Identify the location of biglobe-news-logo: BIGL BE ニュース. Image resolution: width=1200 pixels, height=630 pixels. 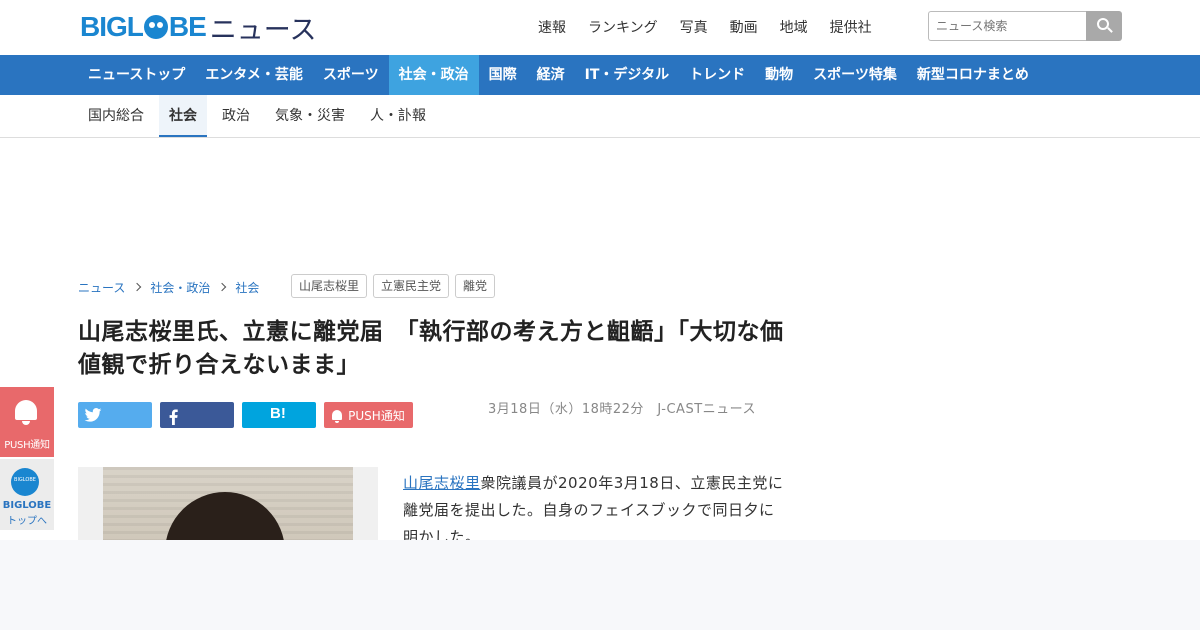
(198, 28).